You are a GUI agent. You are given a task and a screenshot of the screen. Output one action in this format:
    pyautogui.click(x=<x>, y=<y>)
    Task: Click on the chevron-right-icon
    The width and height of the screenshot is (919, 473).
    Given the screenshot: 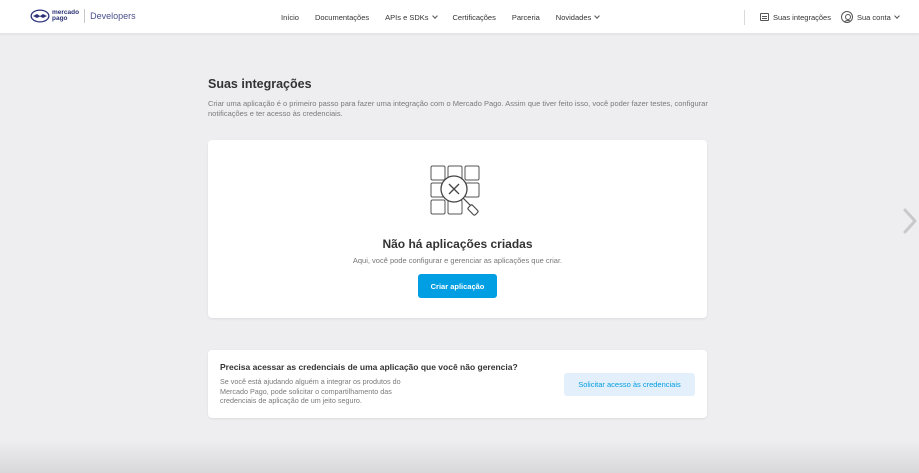 What is the action you would take?
    pyautogui.click(x=910, y=221)
    